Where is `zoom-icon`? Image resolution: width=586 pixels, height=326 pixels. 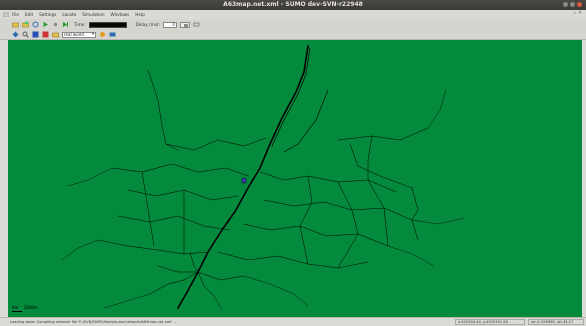
zoom-icon is located at coordinates (25, 34).